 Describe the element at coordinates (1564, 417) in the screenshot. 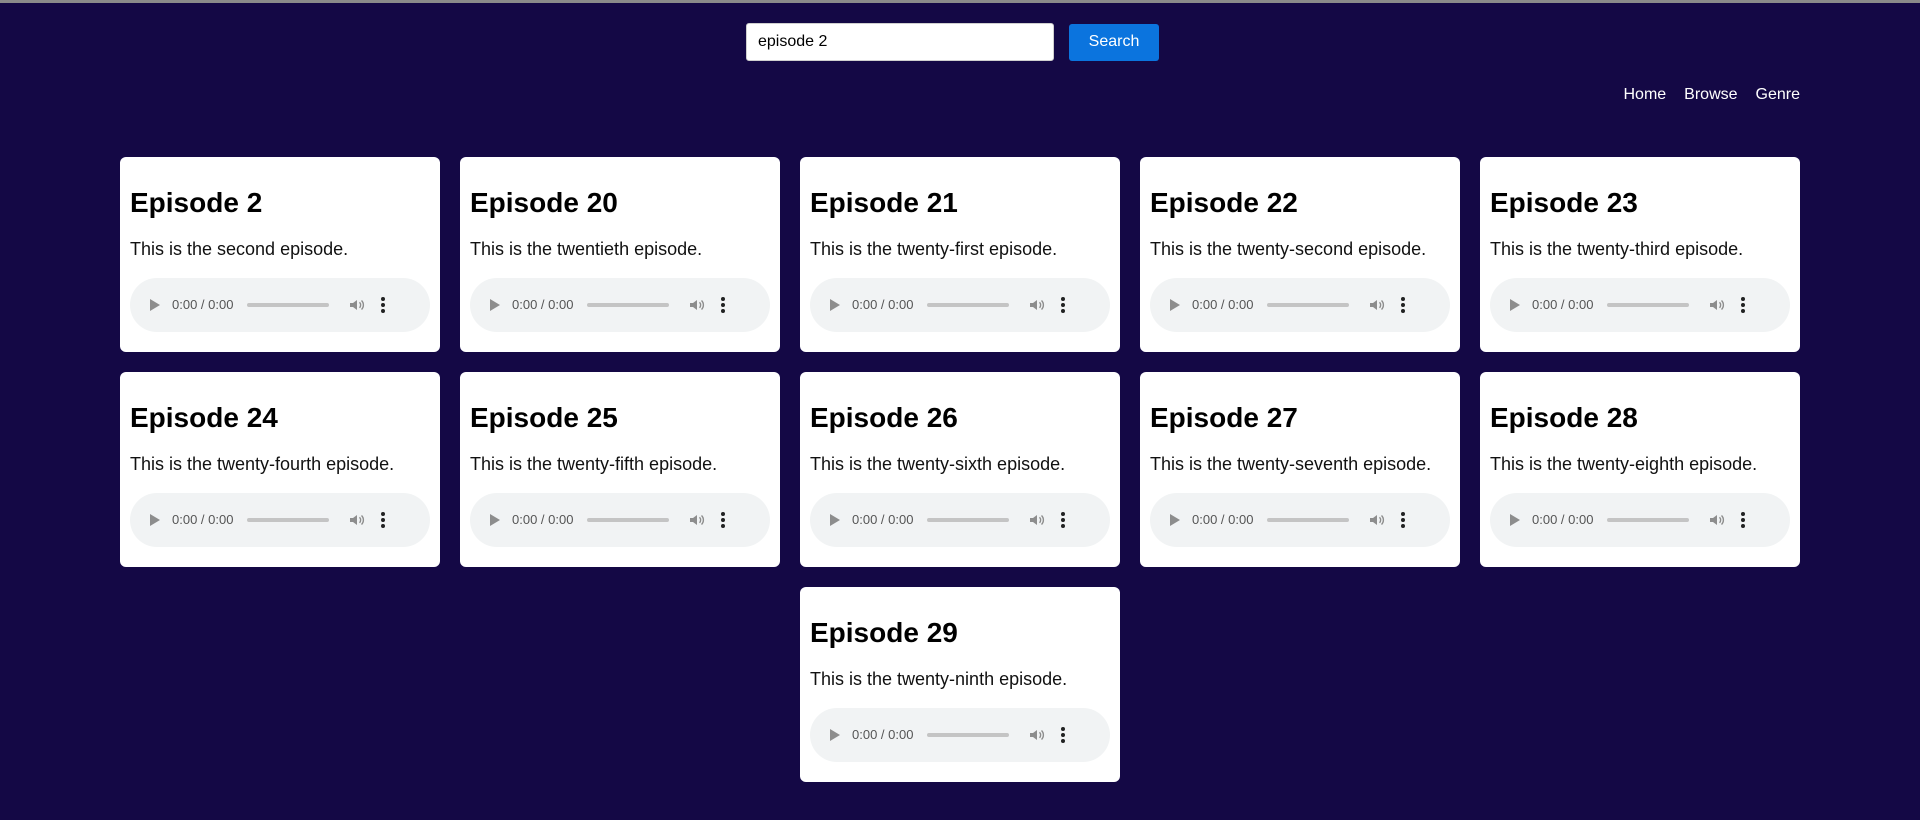

I see `episode-title: Episode 28` at that location.